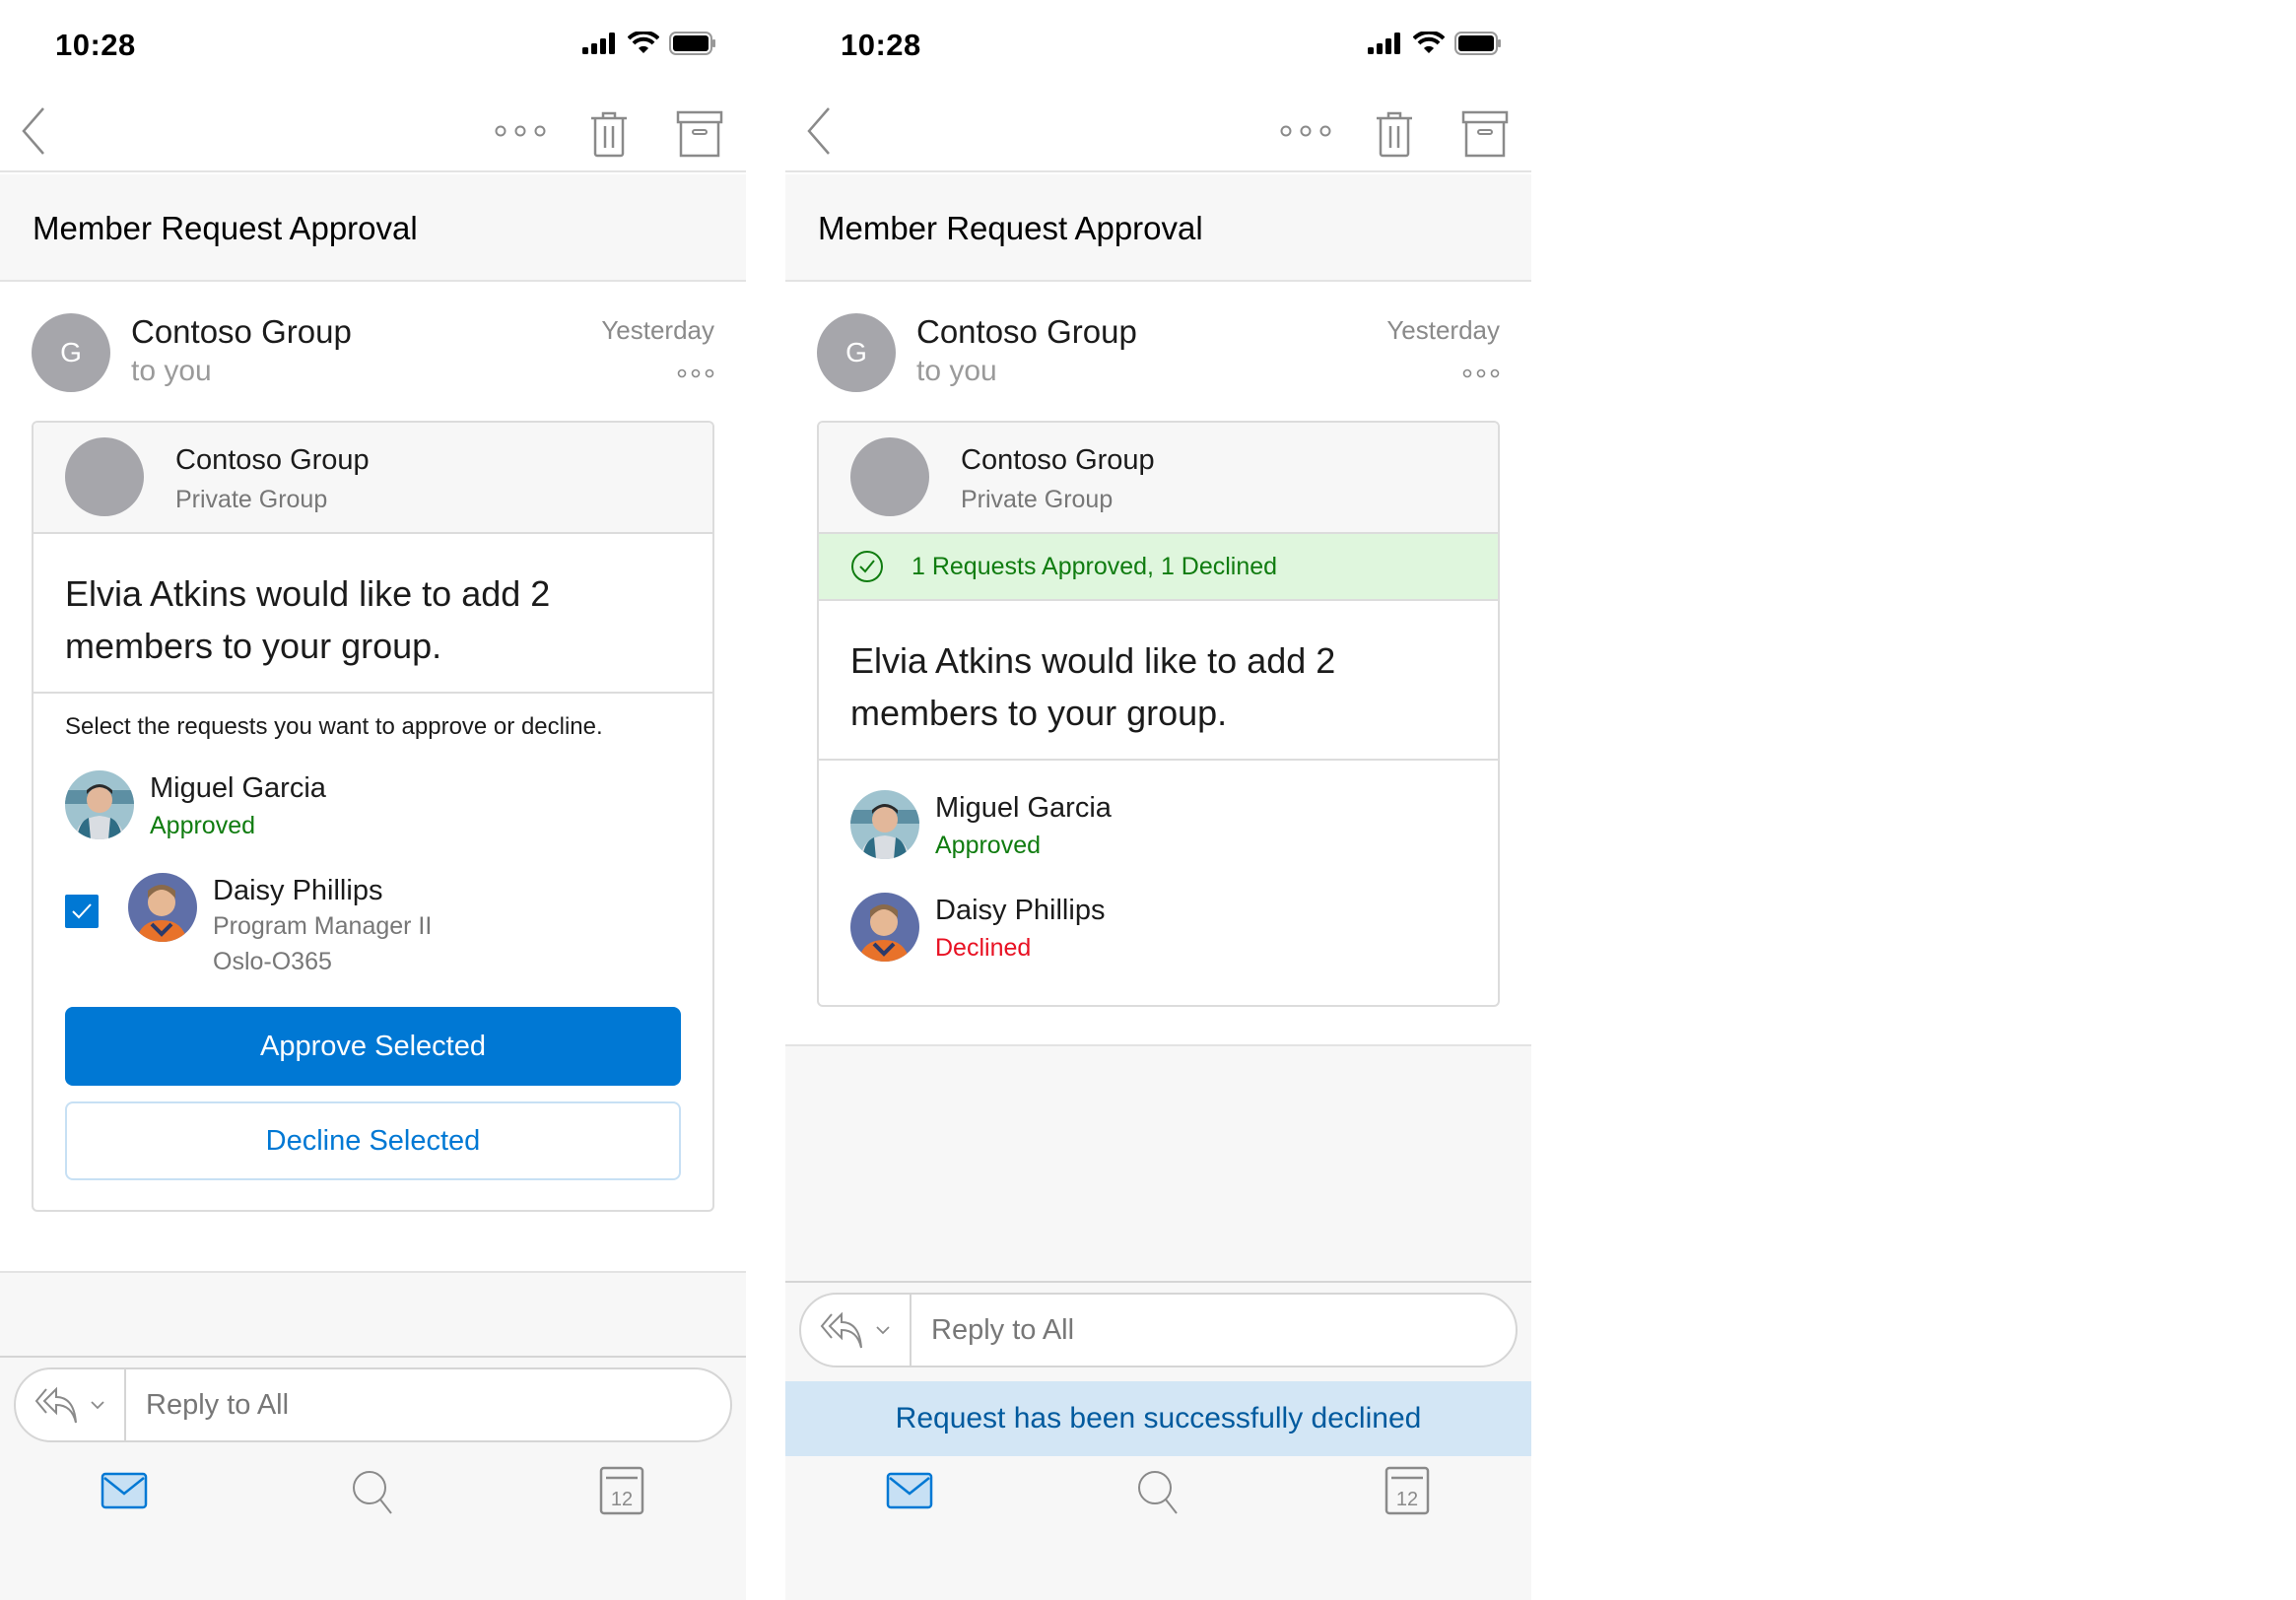 The image size is (2296, 1600). What do you see at coordinates (1158, 1418) in the screenshot?
I see `toast-notification: Request has been successfully declined` at bounding box center [1158, 1418].